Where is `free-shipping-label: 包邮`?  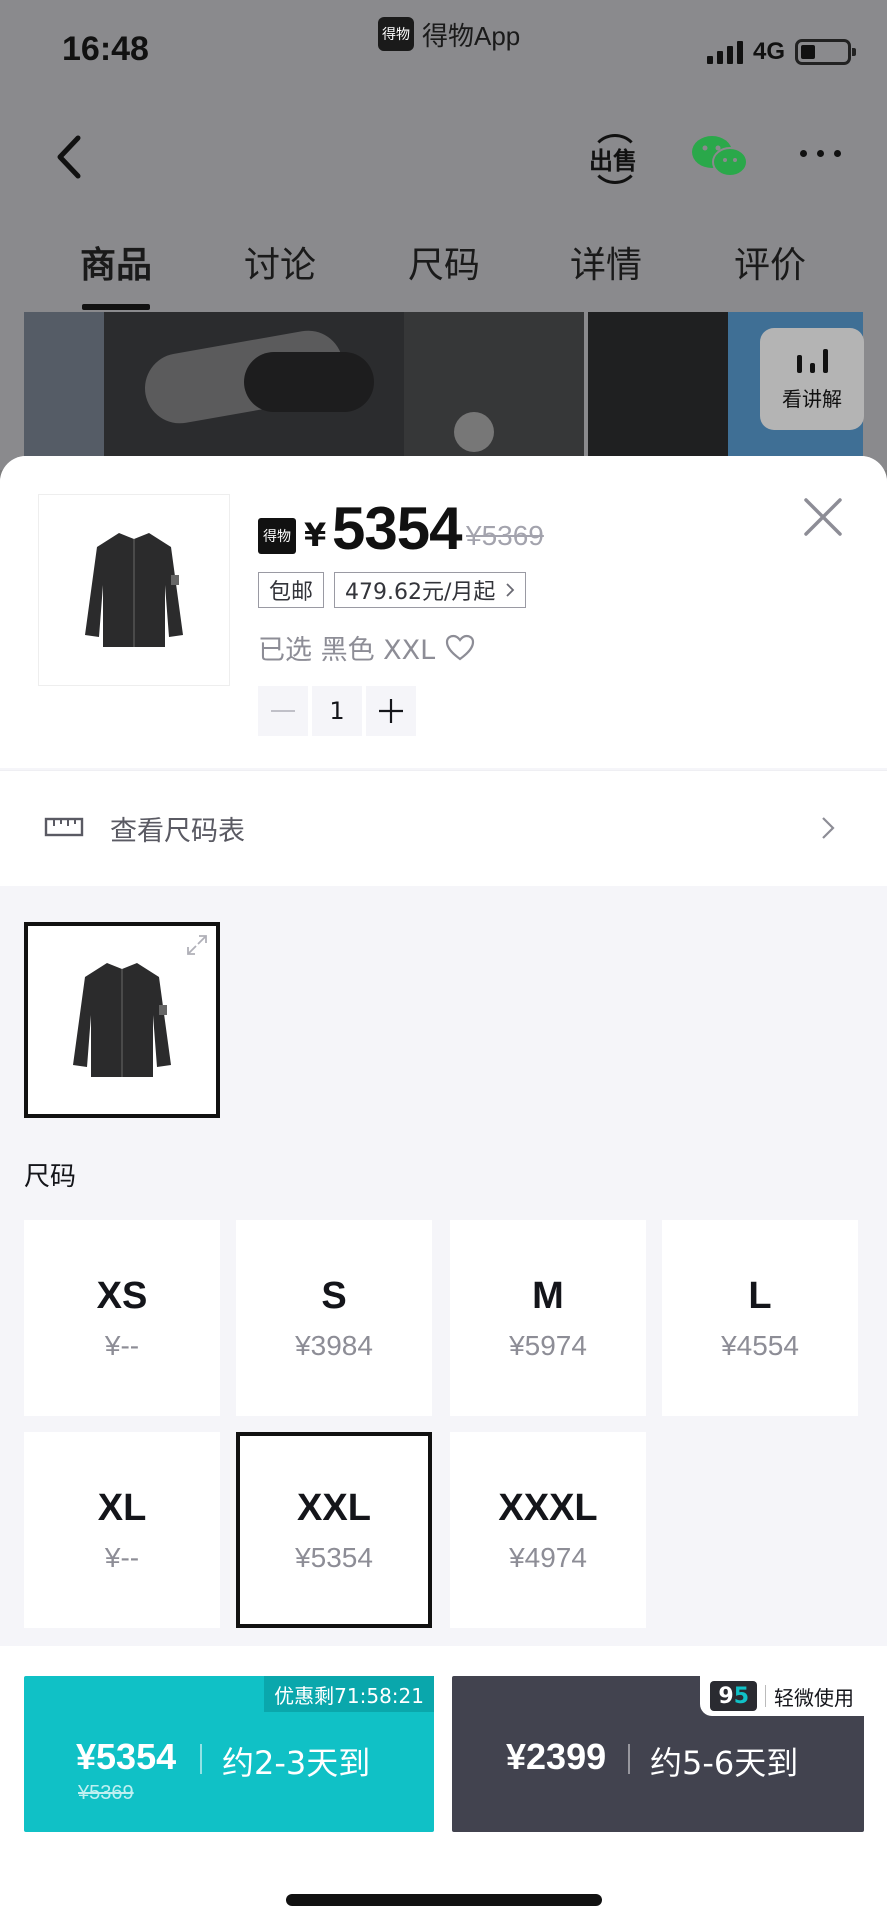
free-shipping-label: 包邮 is located at coordinates (291, 592).